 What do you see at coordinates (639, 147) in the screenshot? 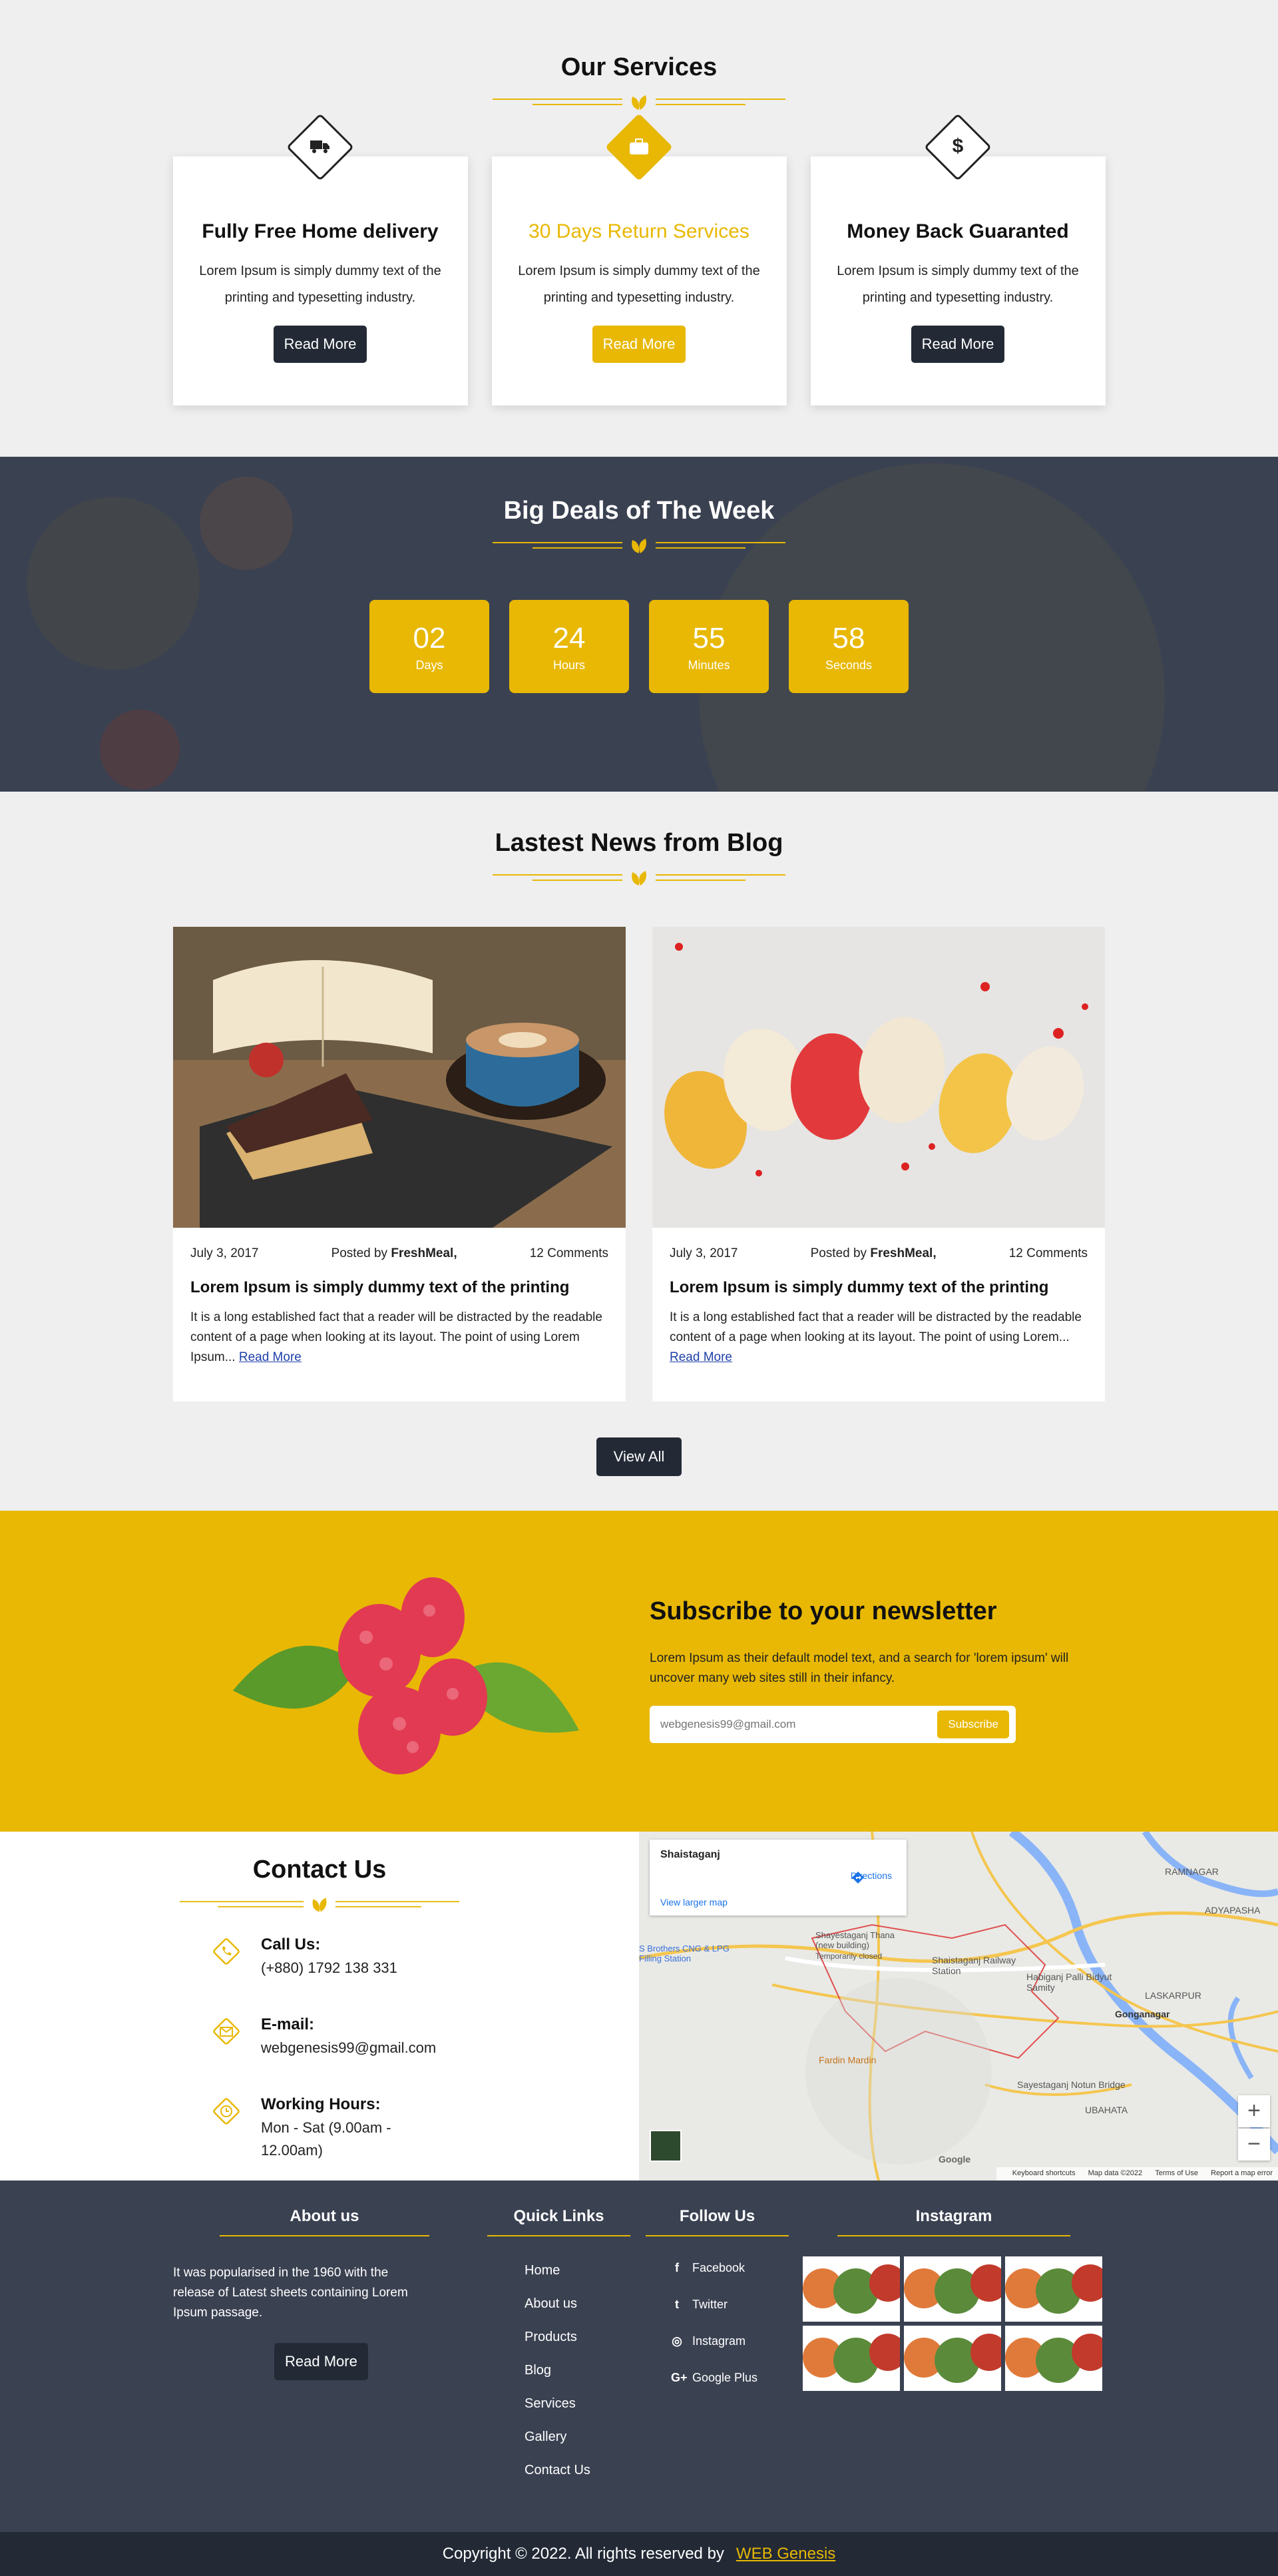
I see `briefcase-icon` at bounding box center [639, 147].